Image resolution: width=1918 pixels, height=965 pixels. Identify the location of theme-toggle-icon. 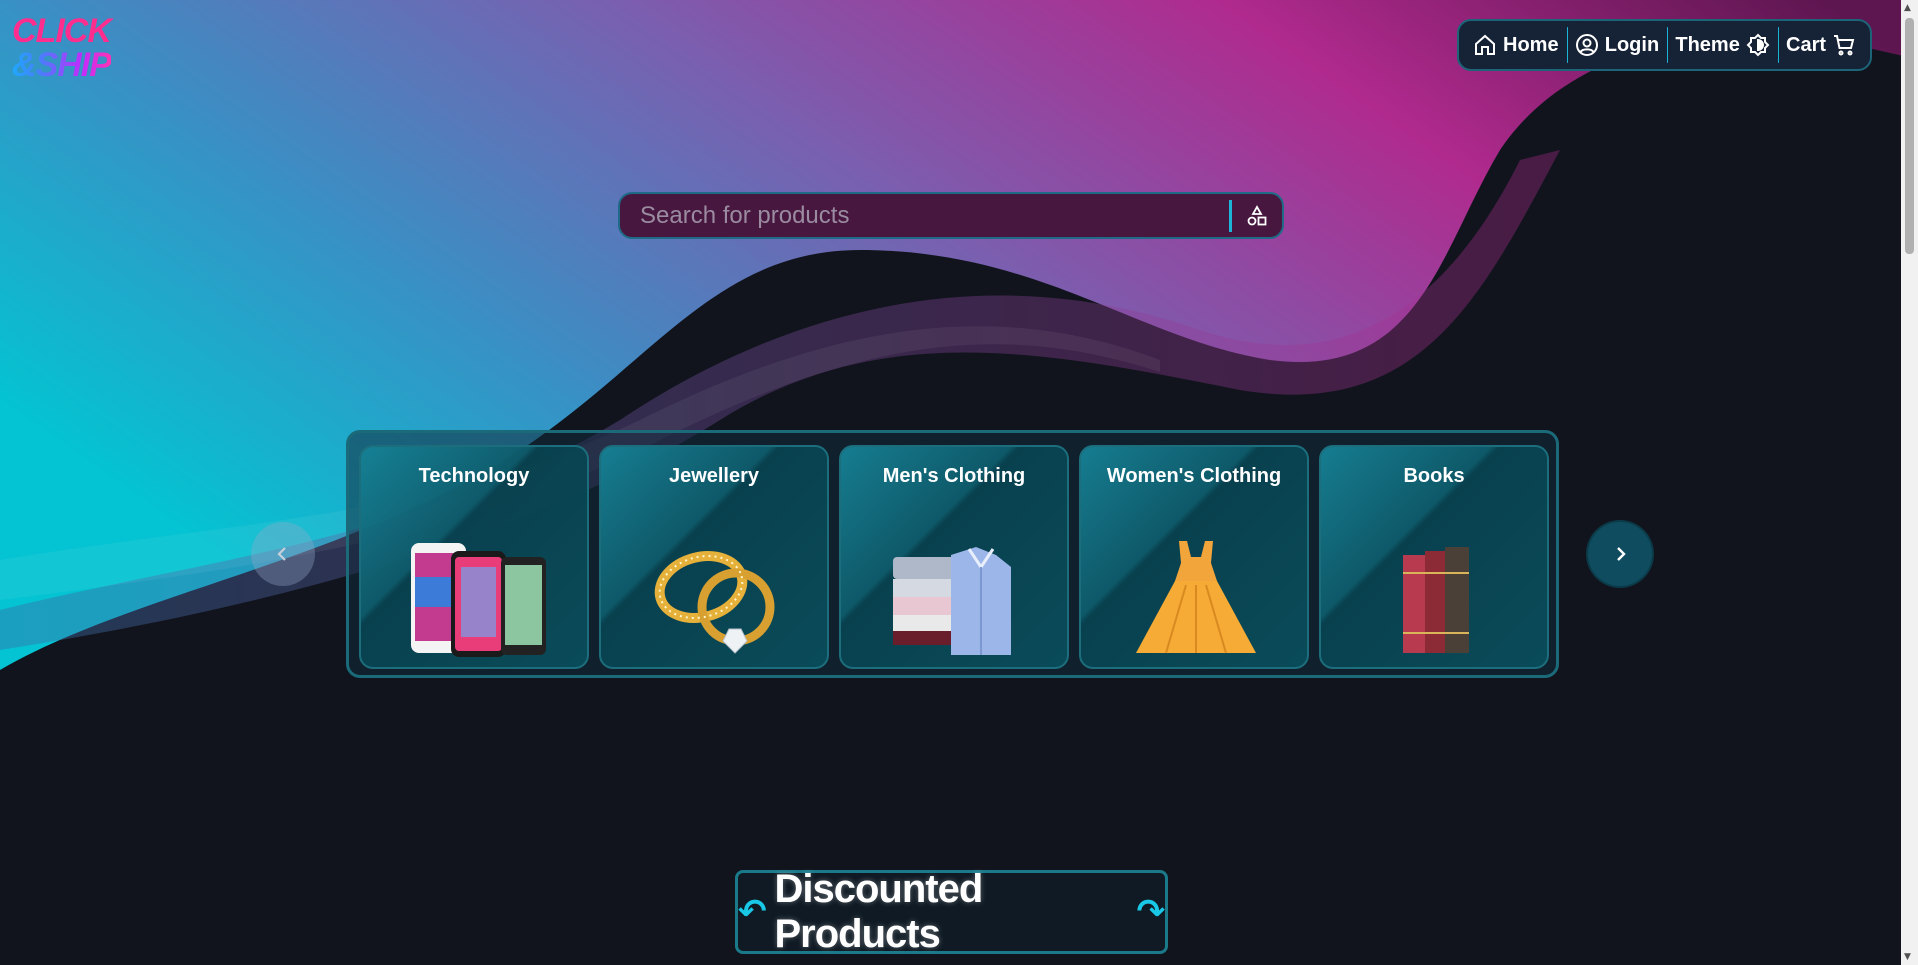
(1758, 45).